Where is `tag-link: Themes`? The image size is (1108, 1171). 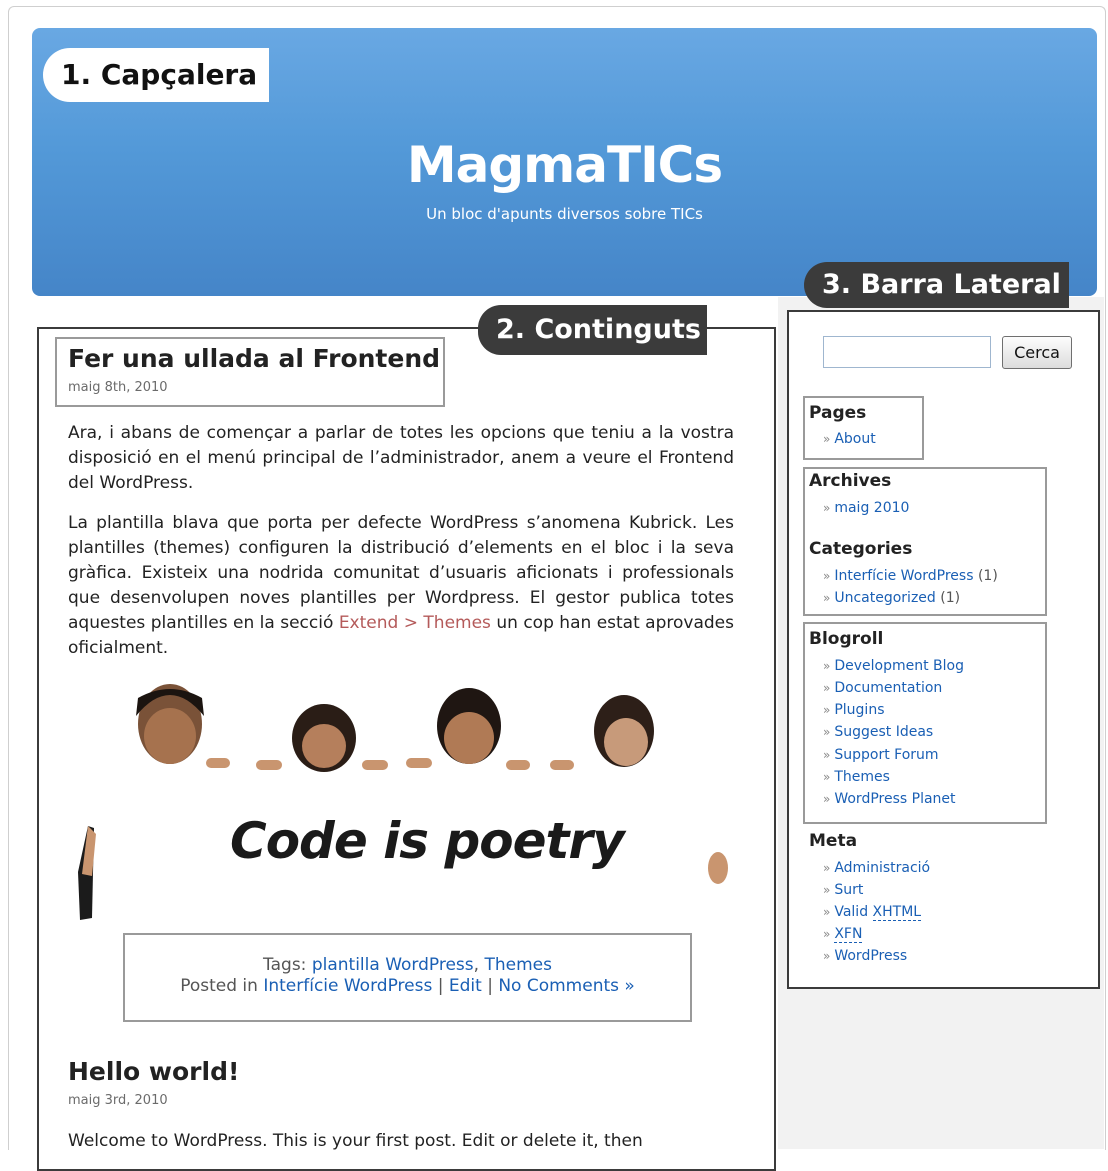
tag-link: Themes is located at coordinates (518, 965).